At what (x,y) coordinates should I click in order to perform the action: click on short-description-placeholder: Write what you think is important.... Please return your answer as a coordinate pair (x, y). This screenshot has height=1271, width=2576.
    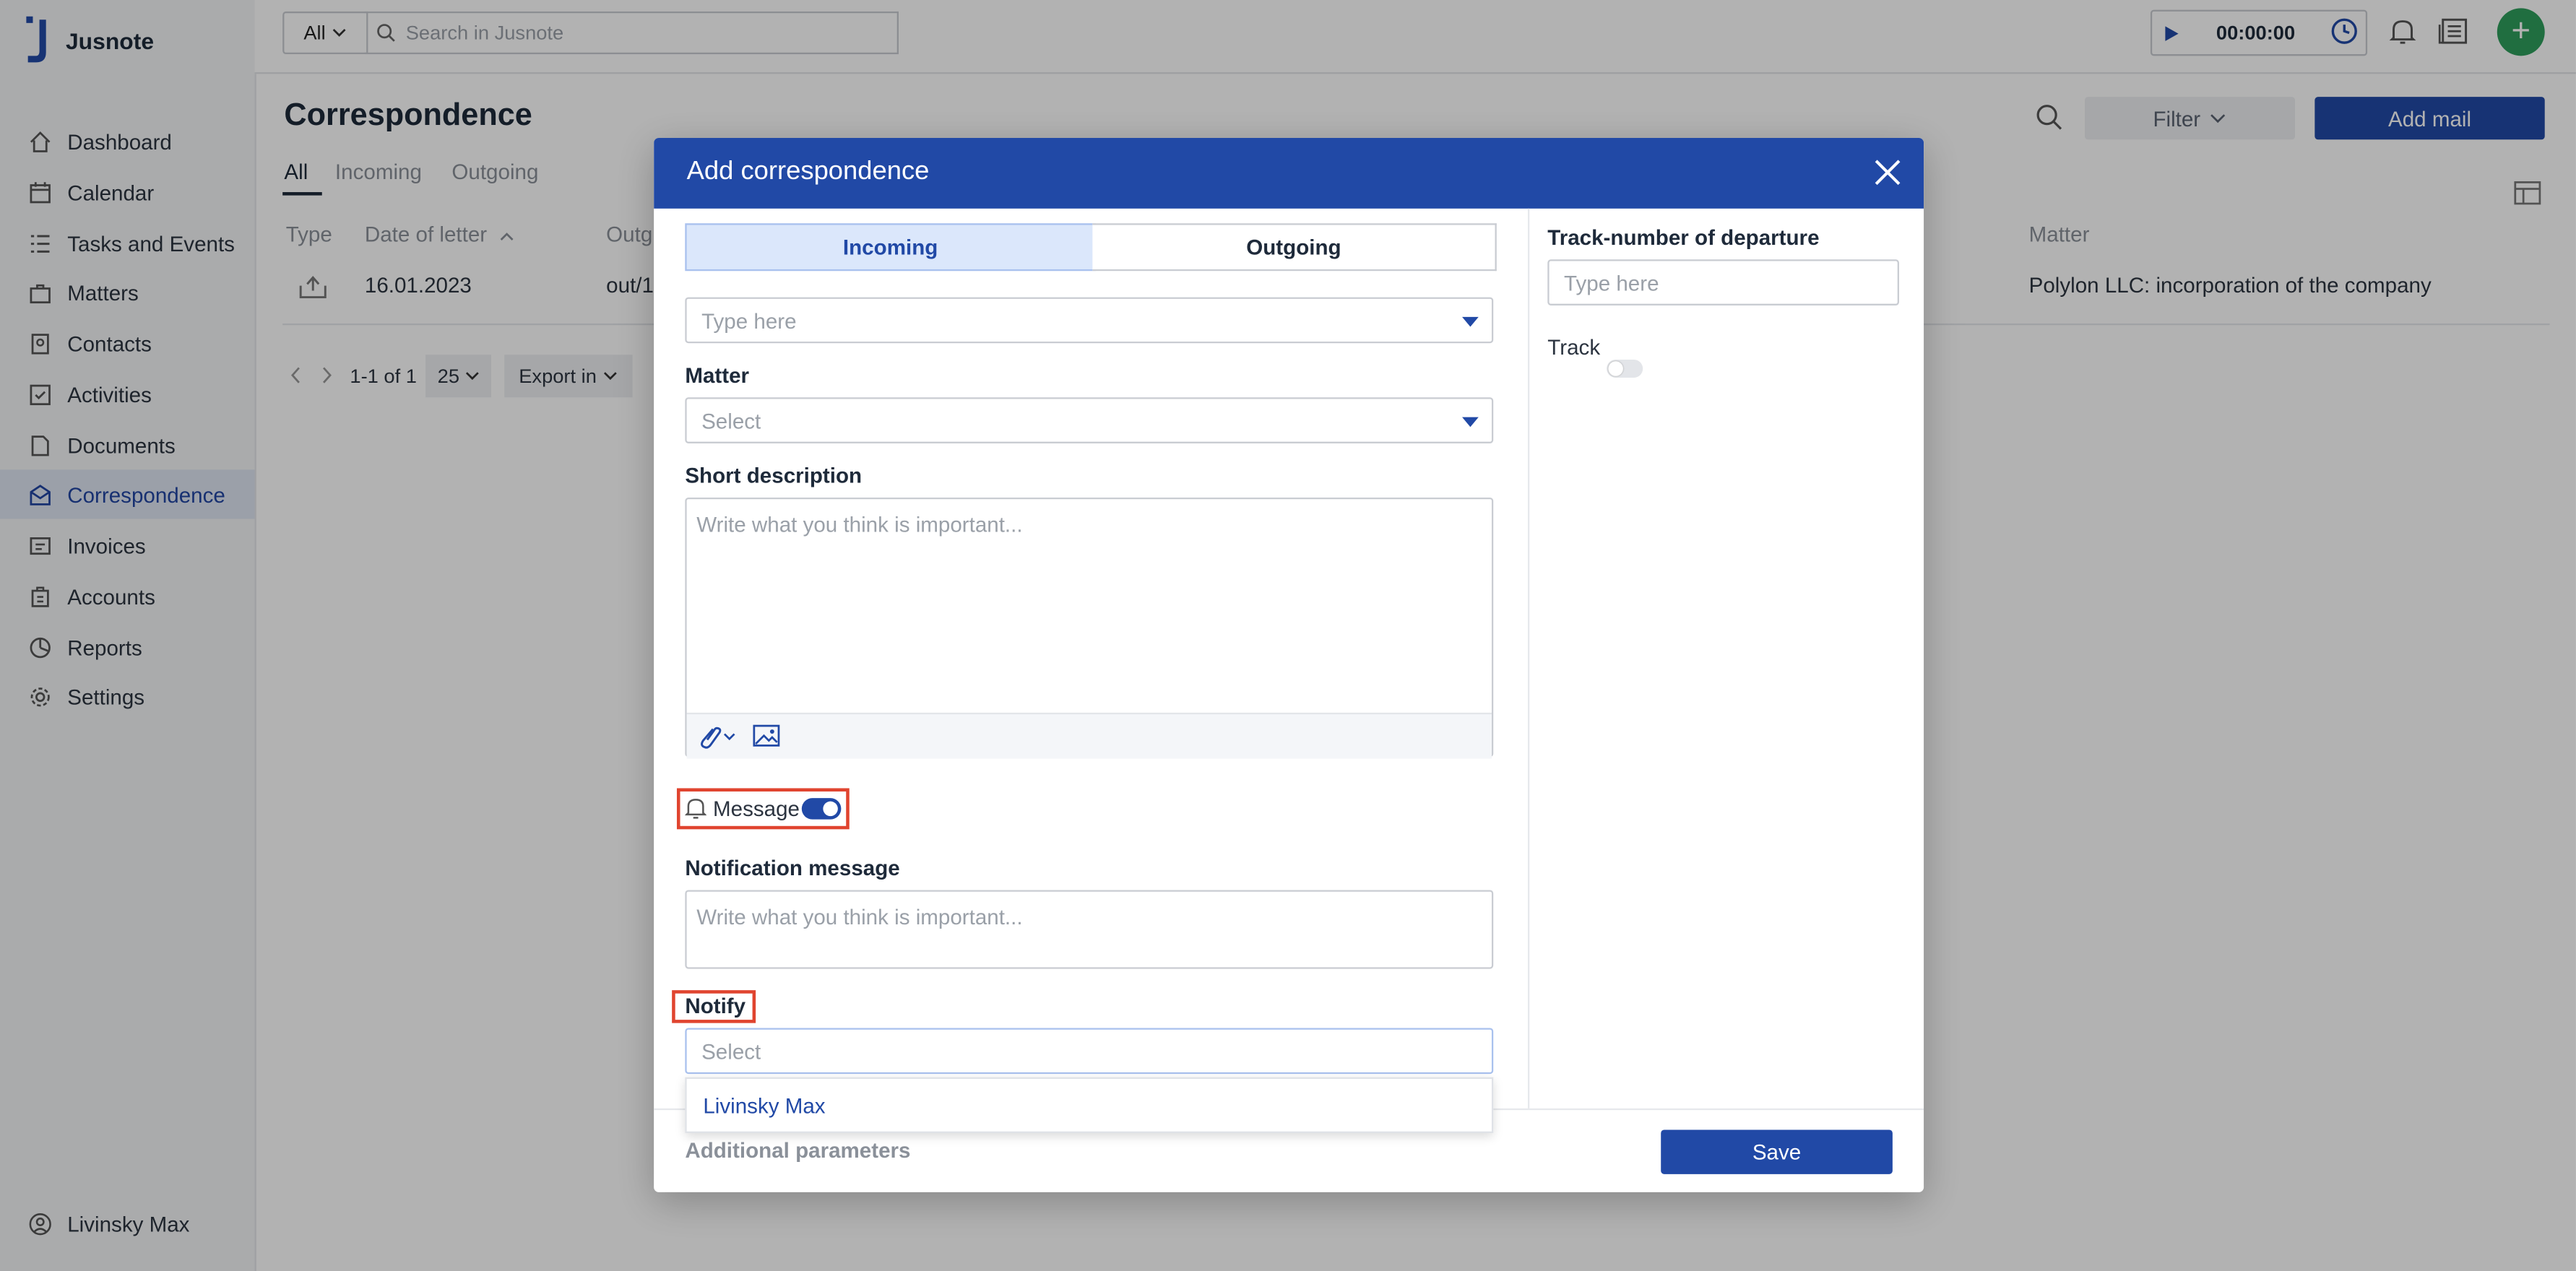
    Looking at the image, I should click on (859, 524).